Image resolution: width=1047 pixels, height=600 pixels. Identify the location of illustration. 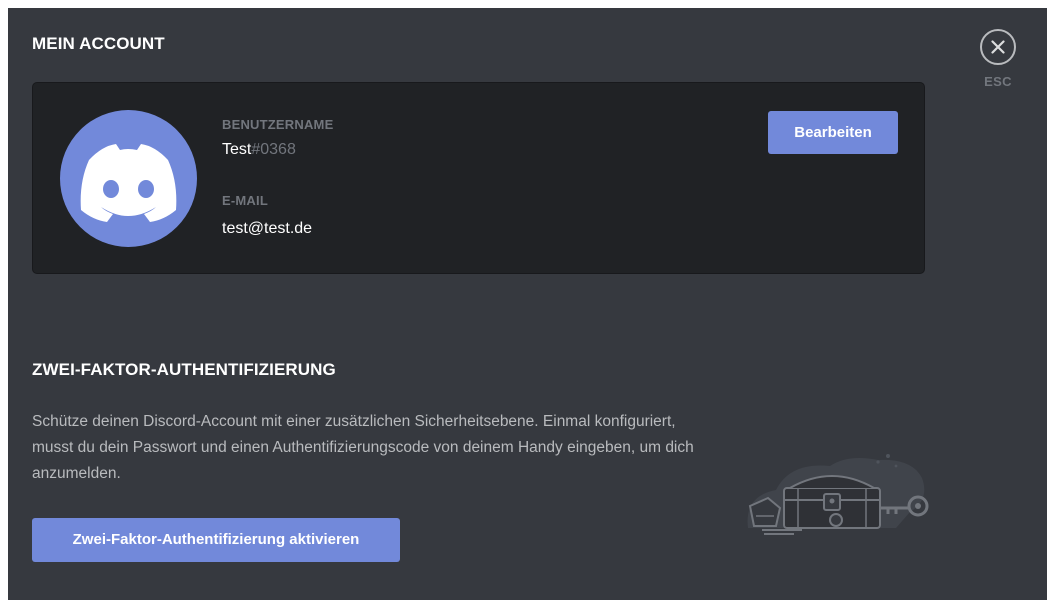
(838, 495).